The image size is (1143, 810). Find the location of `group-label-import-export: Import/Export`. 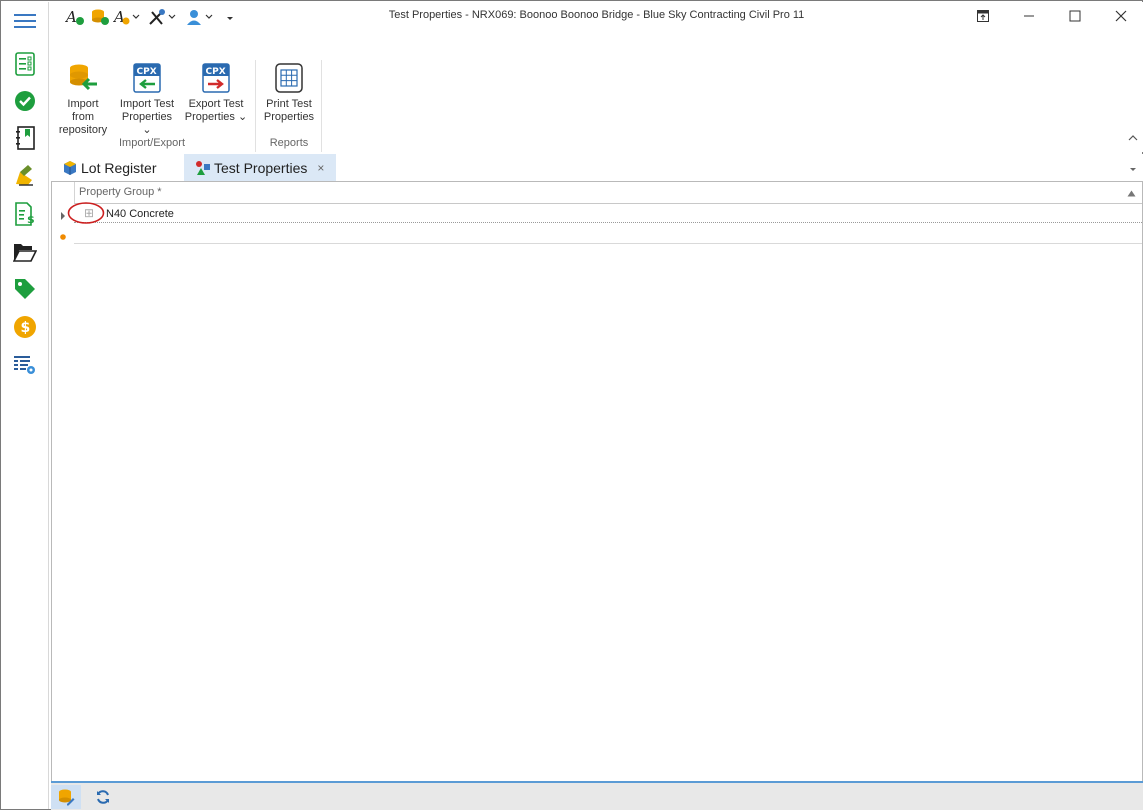

group-label-import-export: Import/Export is located at coordinates (152, 143).